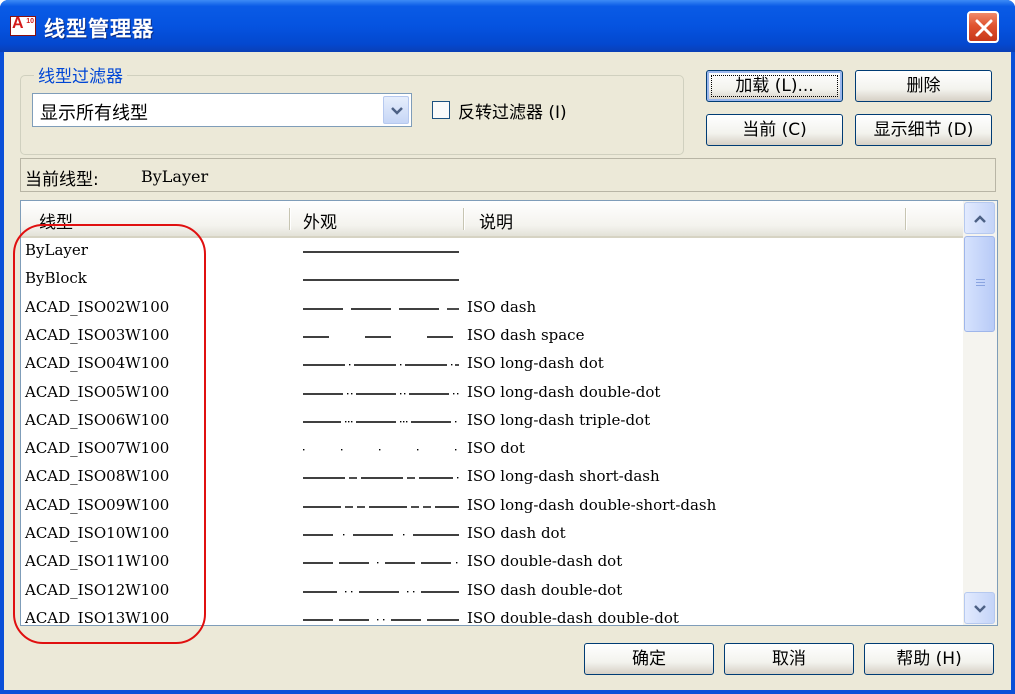 Image resolution: width=1015 pixels, height=694 pixels. I want to click on linetype-description: ISO dash dot, so click(516, 533).